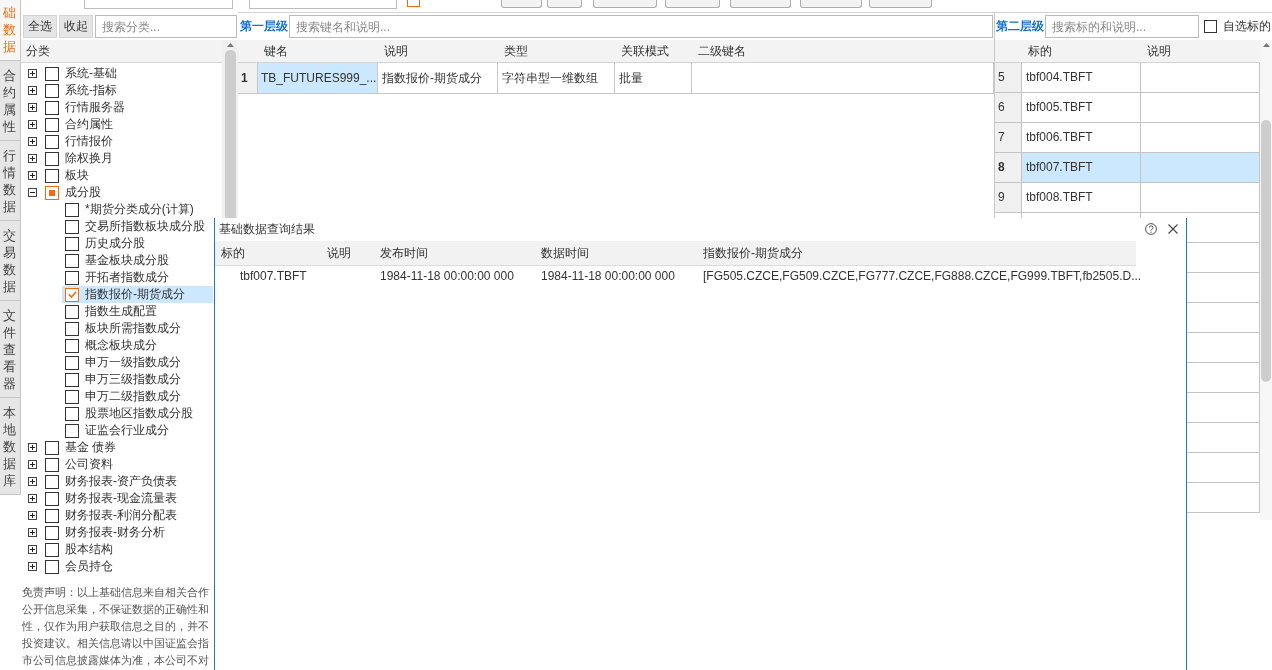 The image size is (1272, 670). What do you see at coordinates (127, 566) in the screenshot?
I see `tree-item: 会员持仓` at bounding box center [127, 566].